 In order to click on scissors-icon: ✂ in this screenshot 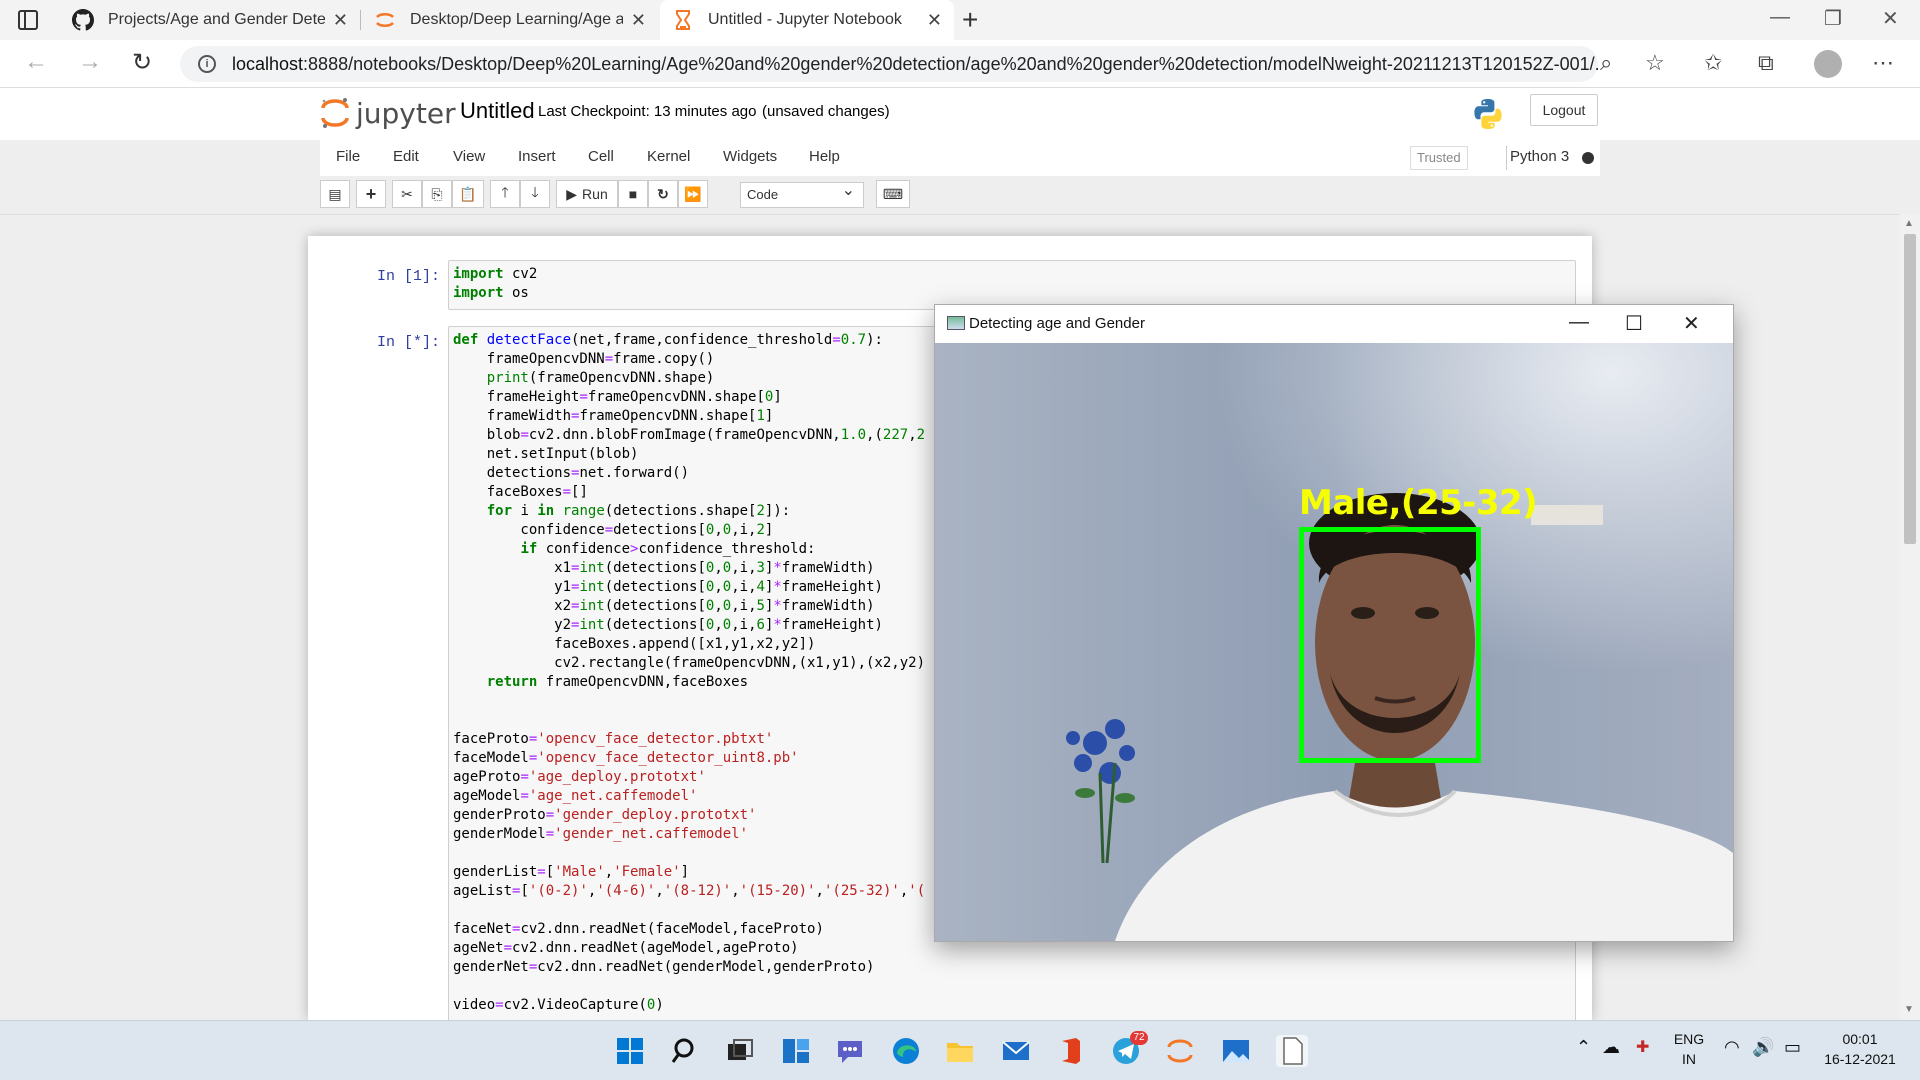, I will do `click(407, 193)`.